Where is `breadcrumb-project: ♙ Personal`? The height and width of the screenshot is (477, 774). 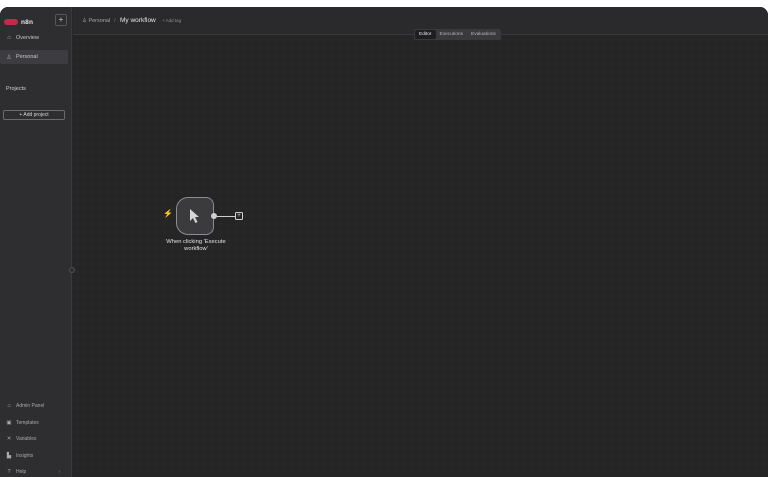
breadcrumb-project: ♙ Personal is located at coordinates (96, 21).